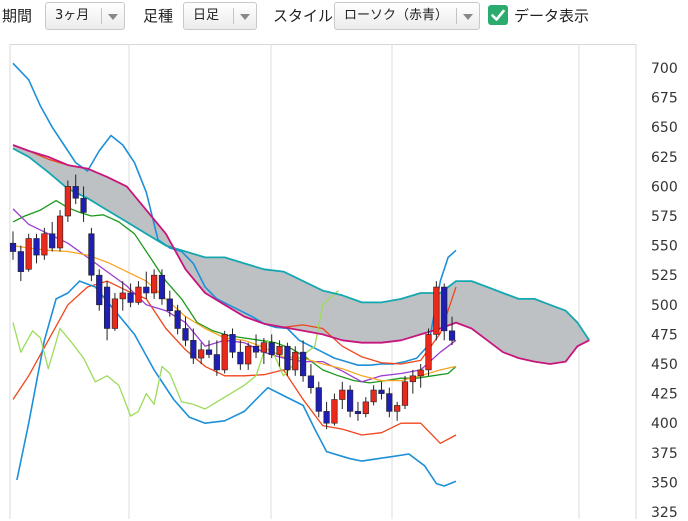 The height and width of the screenshot is (521, 688). What do you see at coordinates (664, 454) in the screenshot?
I see `y-tick-label: 375` at bounding box center [664, 454].